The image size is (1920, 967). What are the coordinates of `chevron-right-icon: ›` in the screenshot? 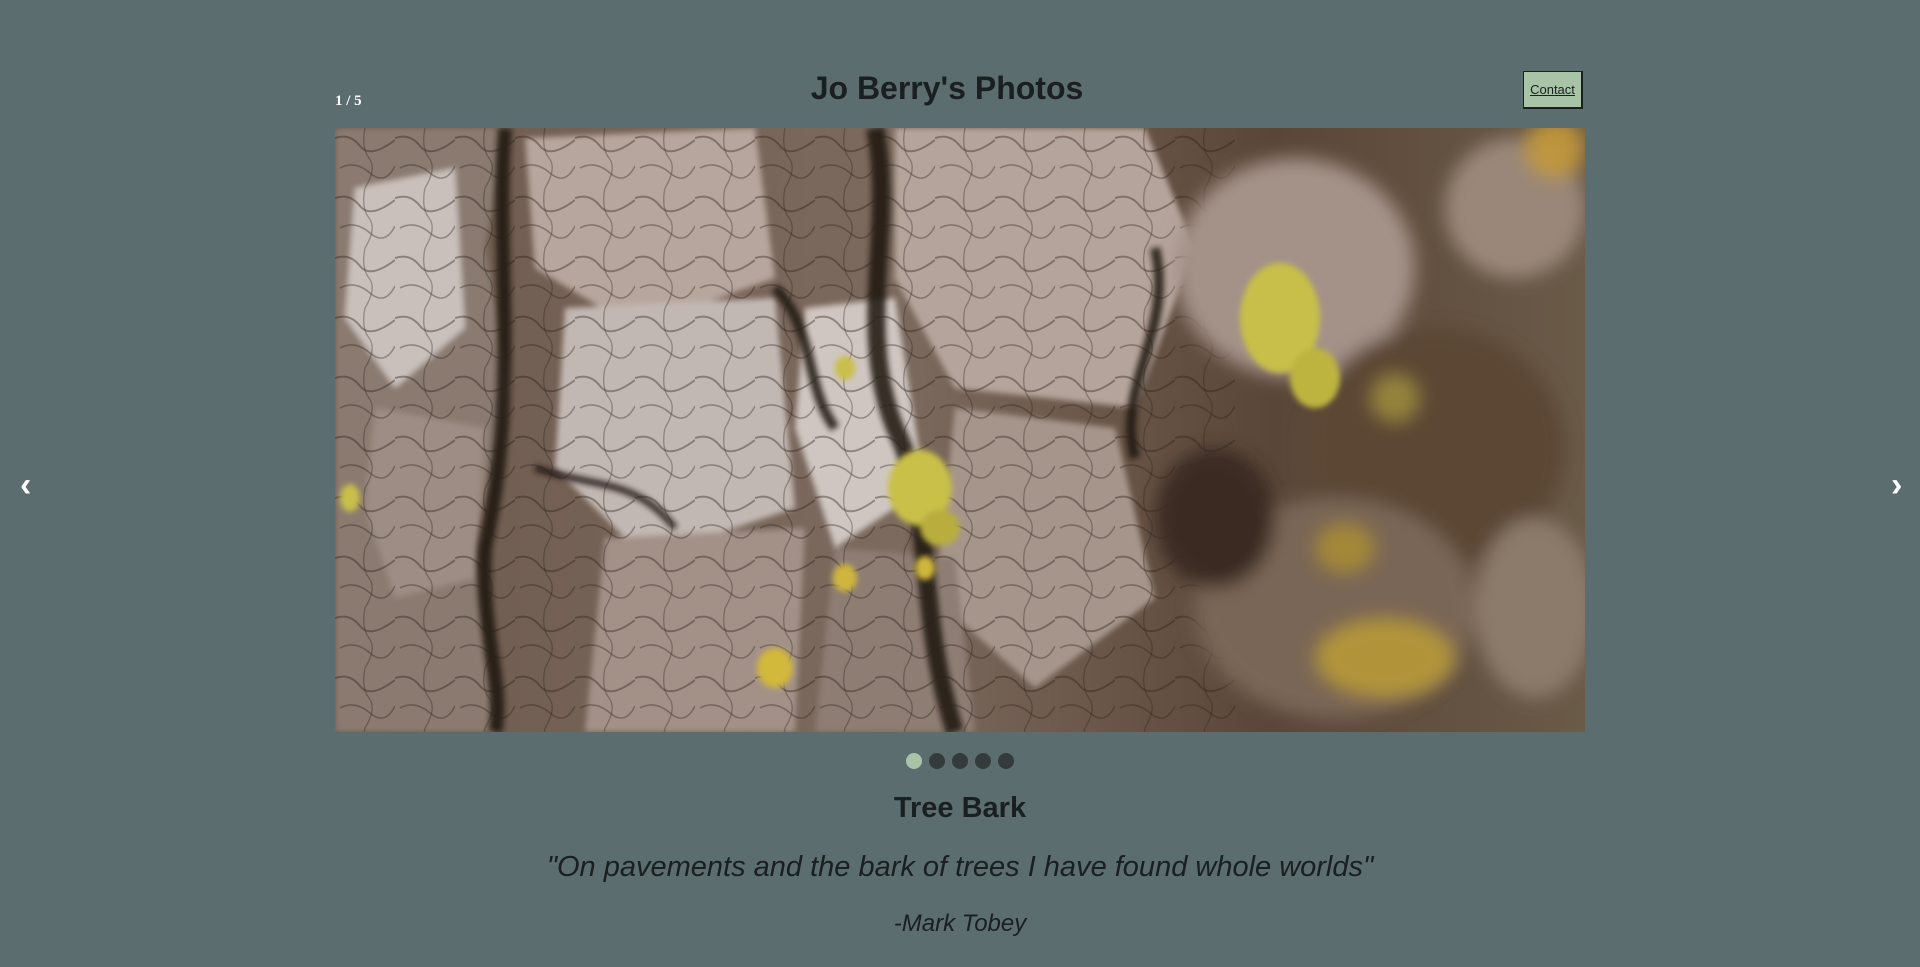 It's located at (1896, 485).